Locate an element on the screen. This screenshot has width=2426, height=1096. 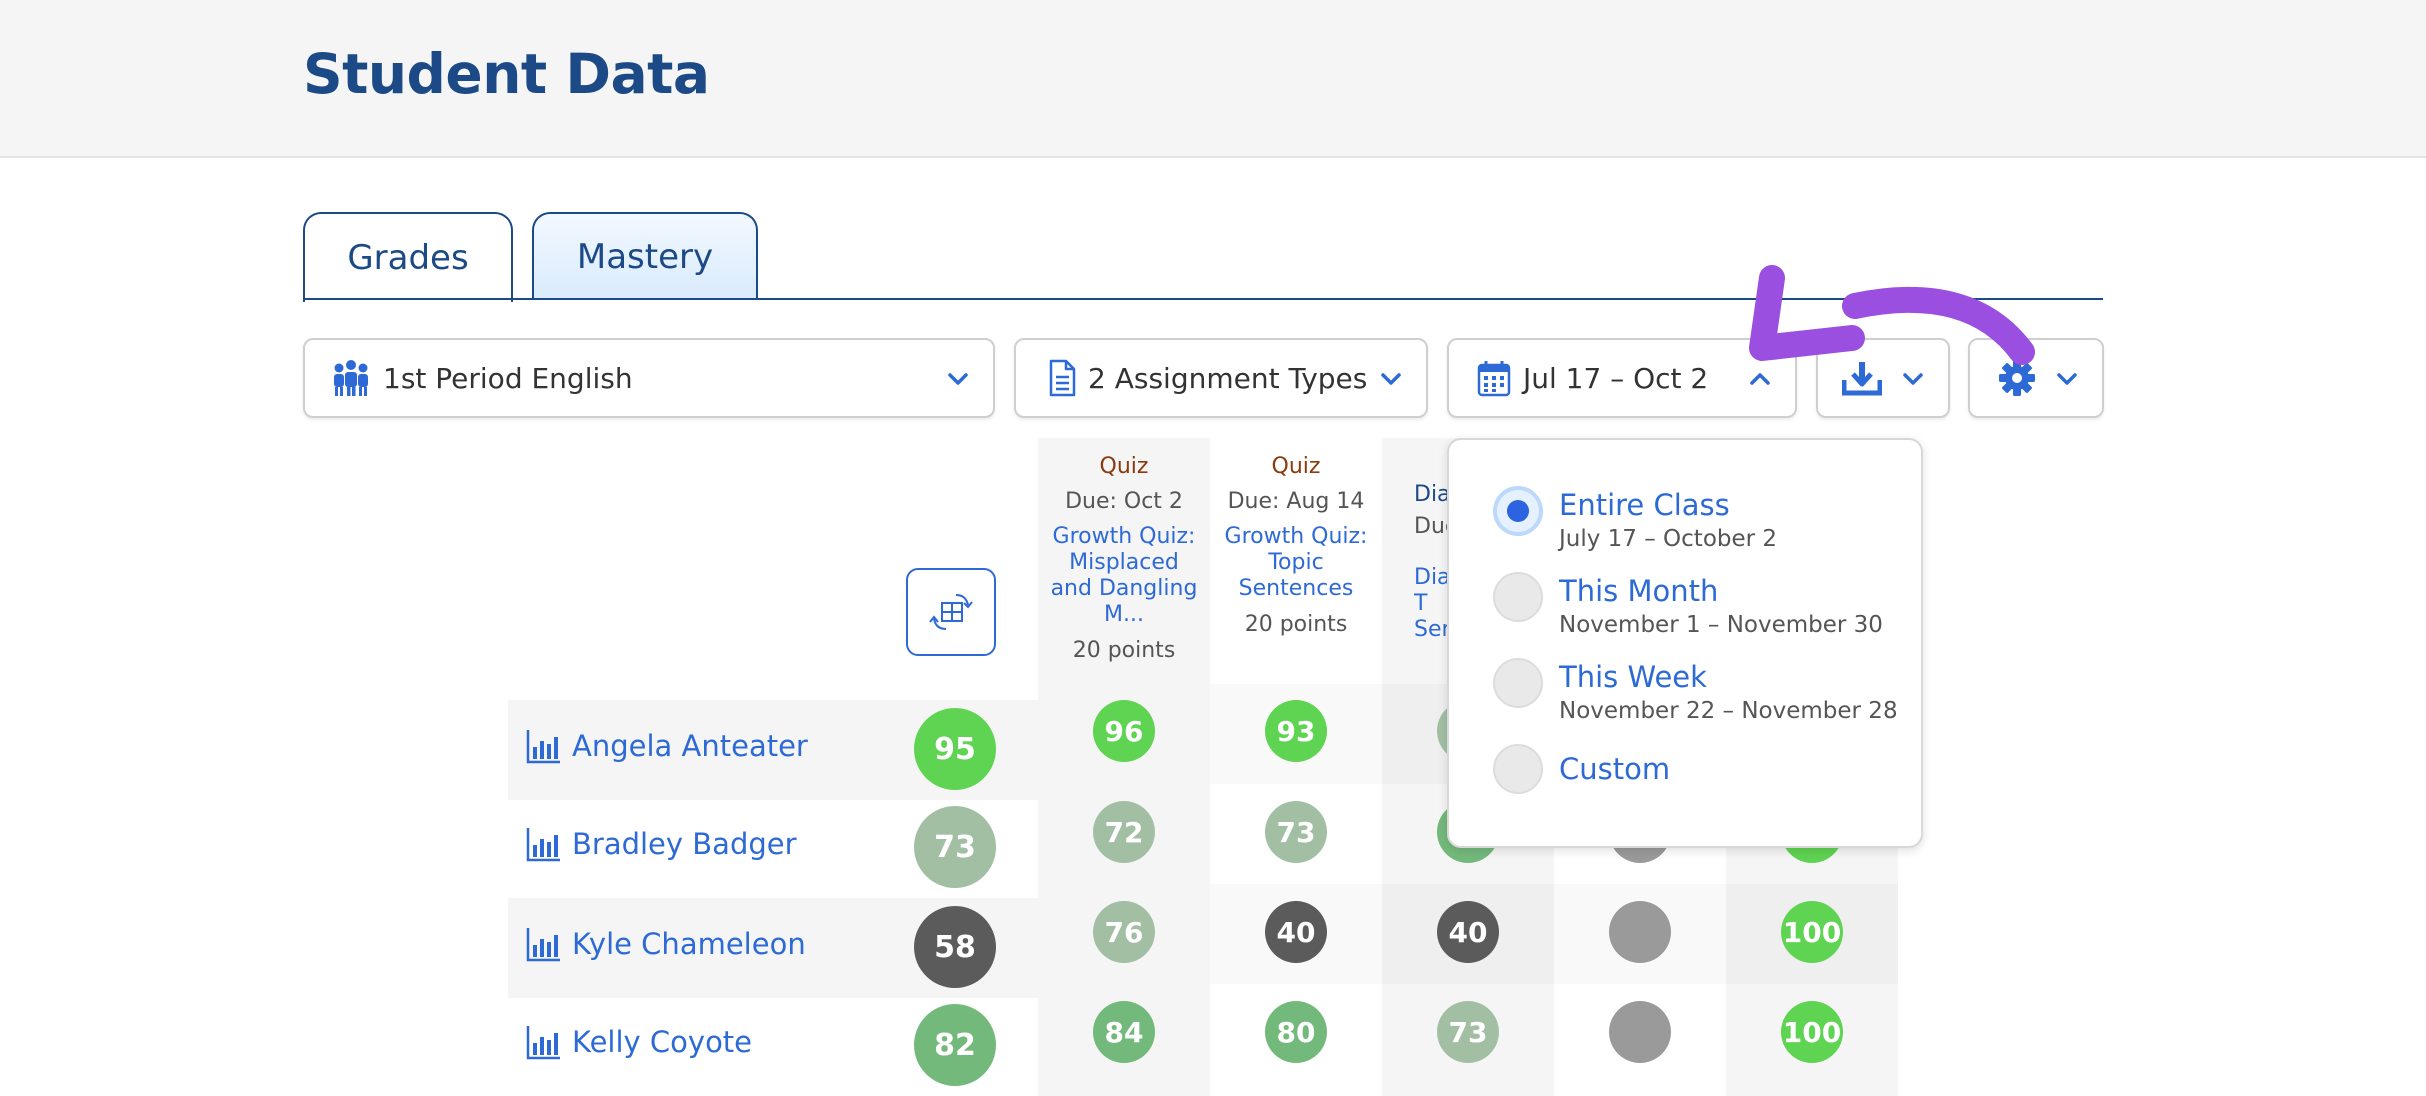
student-name: Kyle Chameleon is located at coordinates (689, 944).